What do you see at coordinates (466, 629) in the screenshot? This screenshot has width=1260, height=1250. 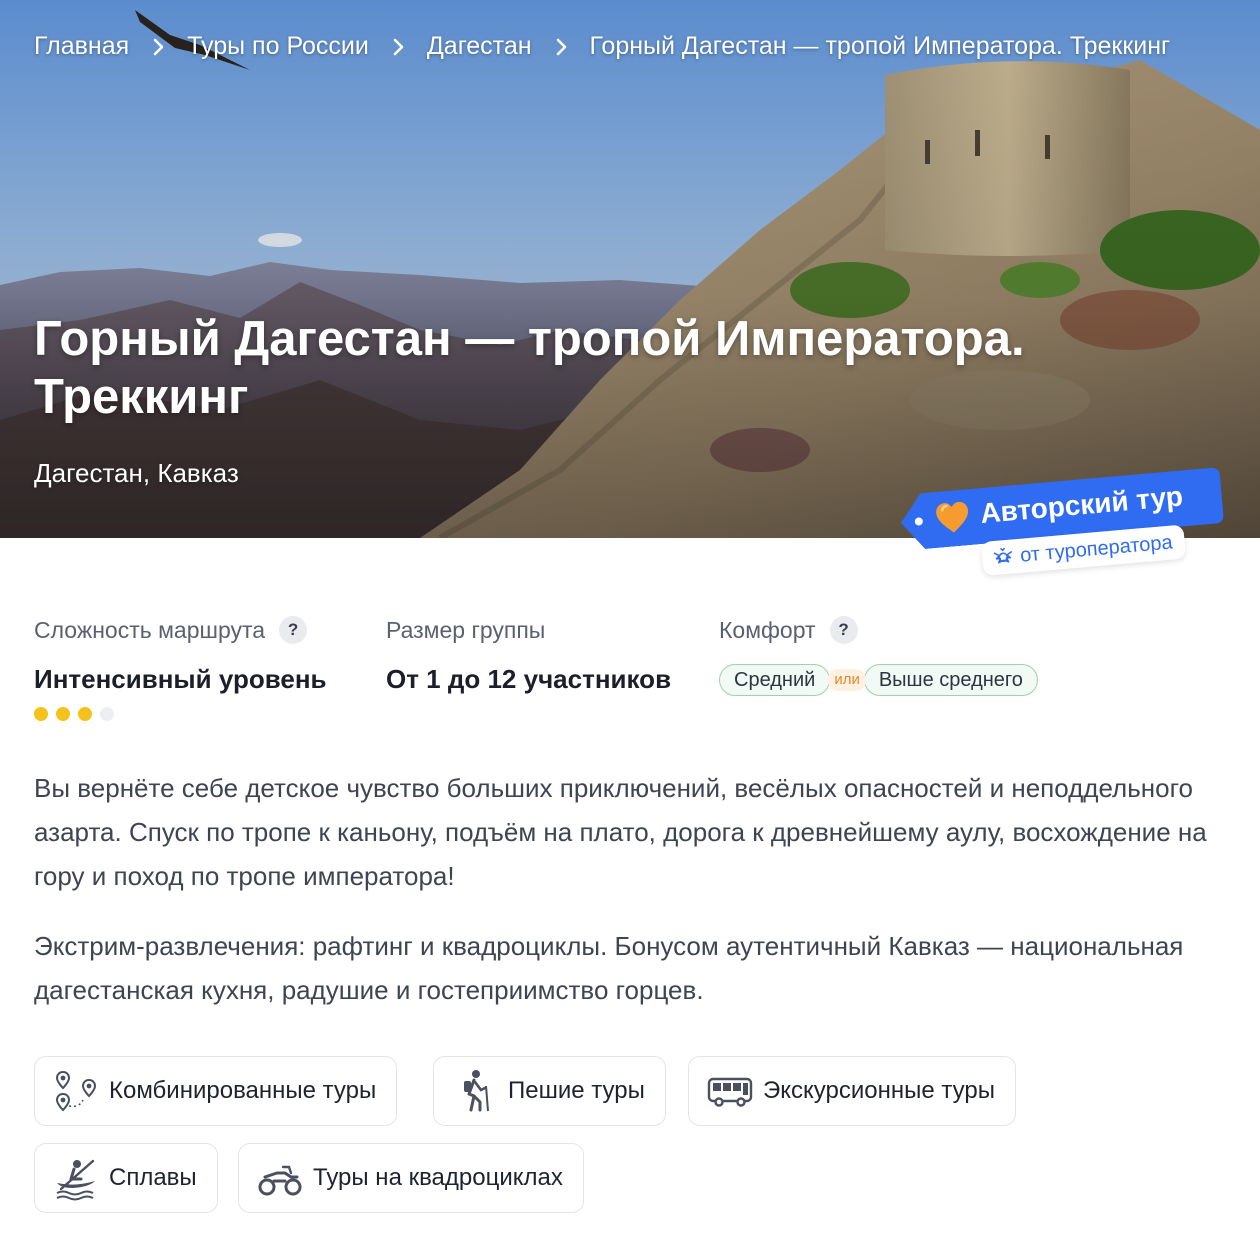 I see `group-size-label: Размер группы` at bounding box center [466, 629].